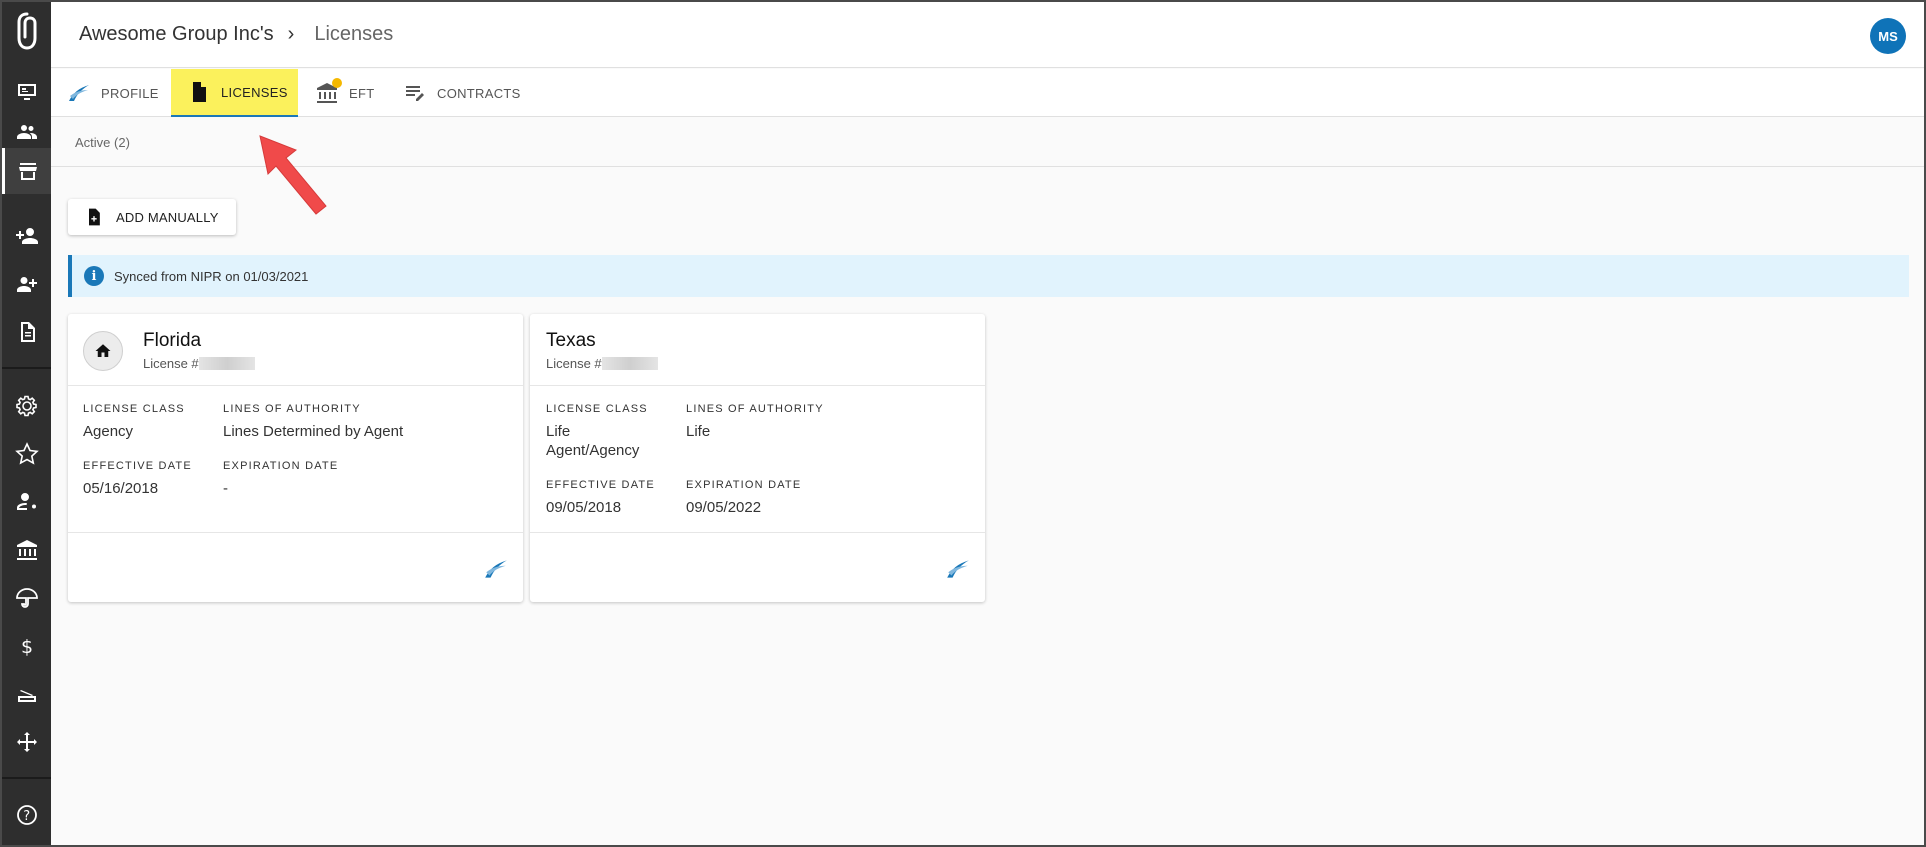 The height and width of the screenshot is (847, 1926). I want to click on notification-dot, so click(337, 83).